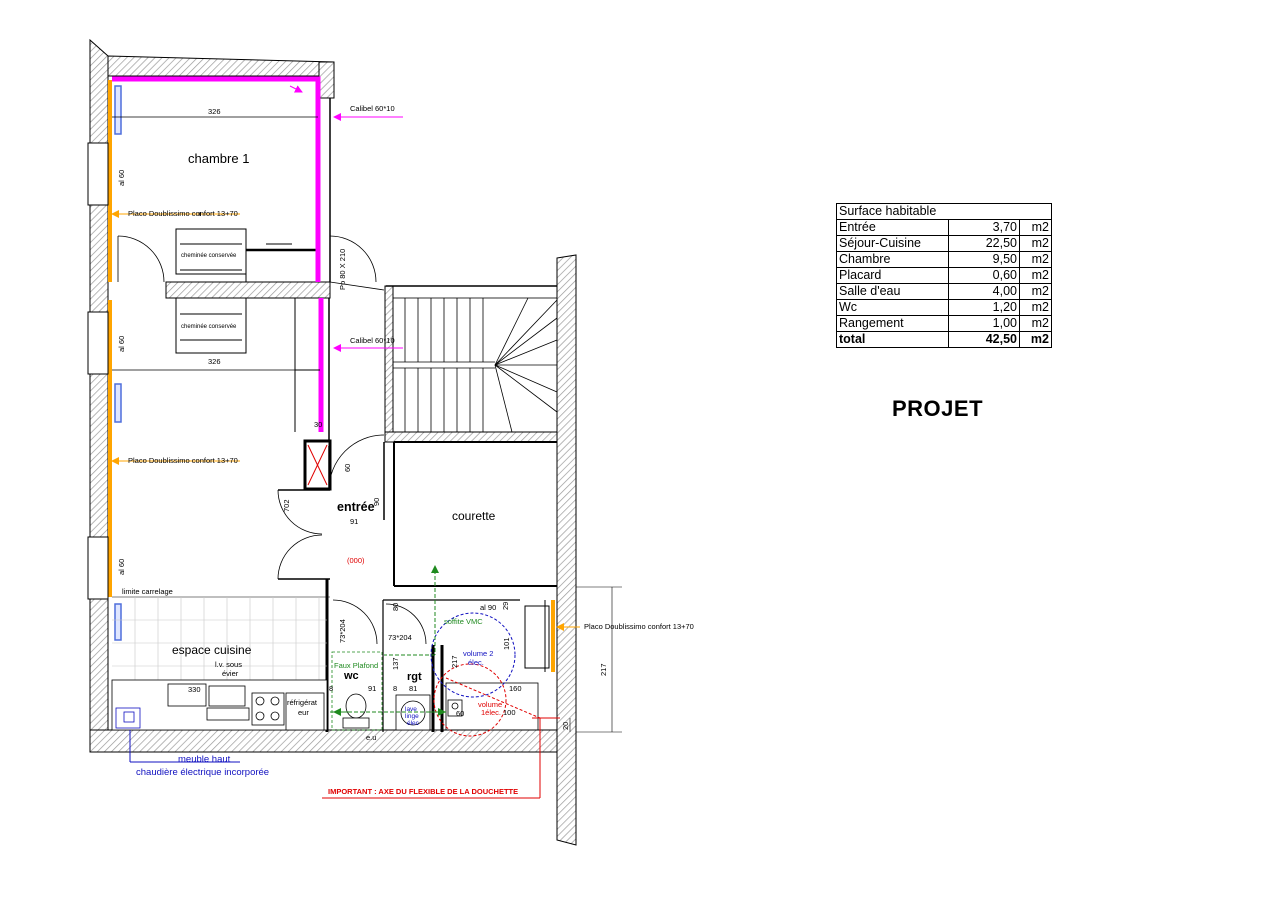 The image size is (1279, 906). I want to click on north-wall, so click(221, 66).